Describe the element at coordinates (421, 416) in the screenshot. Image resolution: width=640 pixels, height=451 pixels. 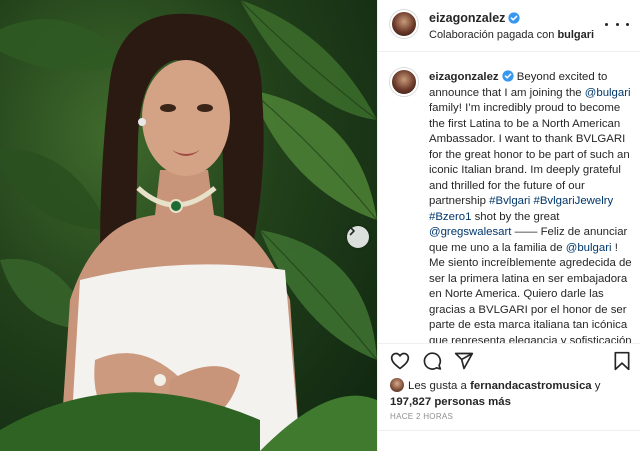
I see `post-timestamp: HACE 2 HORAS` at that location.